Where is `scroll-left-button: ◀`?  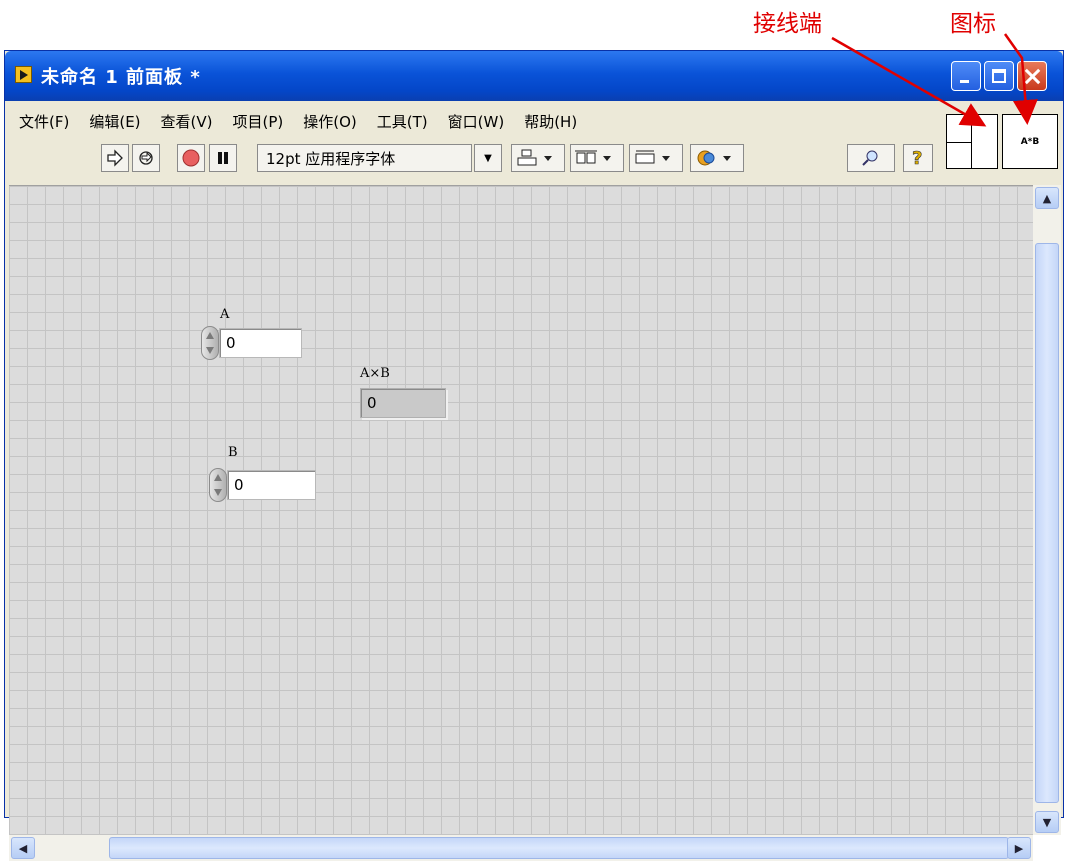
scroll-left-button: ◀ is located at coordinates (23, 848).